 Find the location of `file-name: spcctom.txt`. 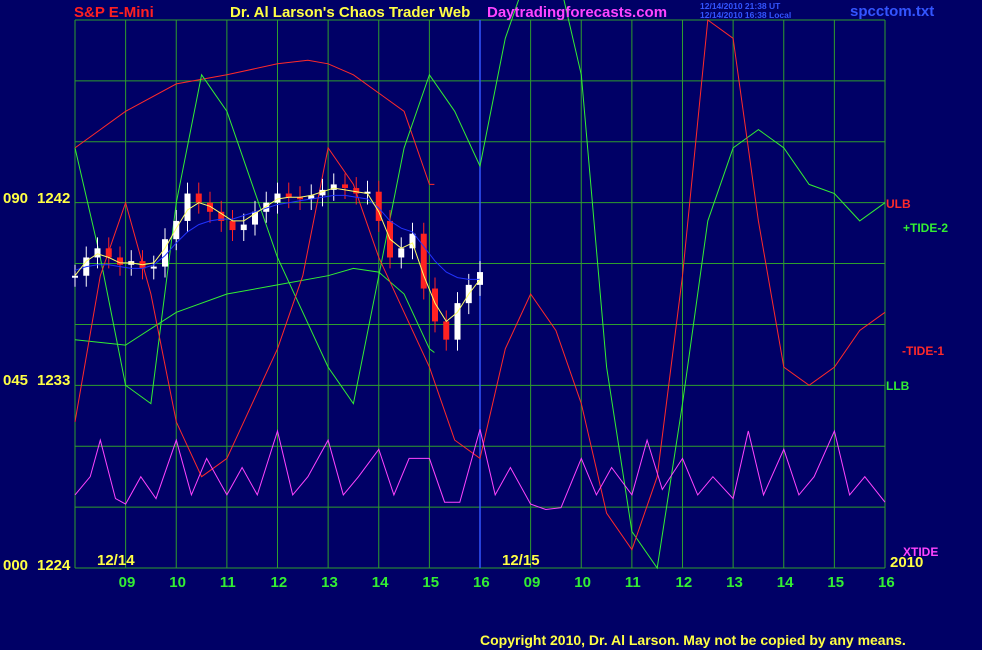

file-name: spcctom.txt is located at coordinates (892, 11).